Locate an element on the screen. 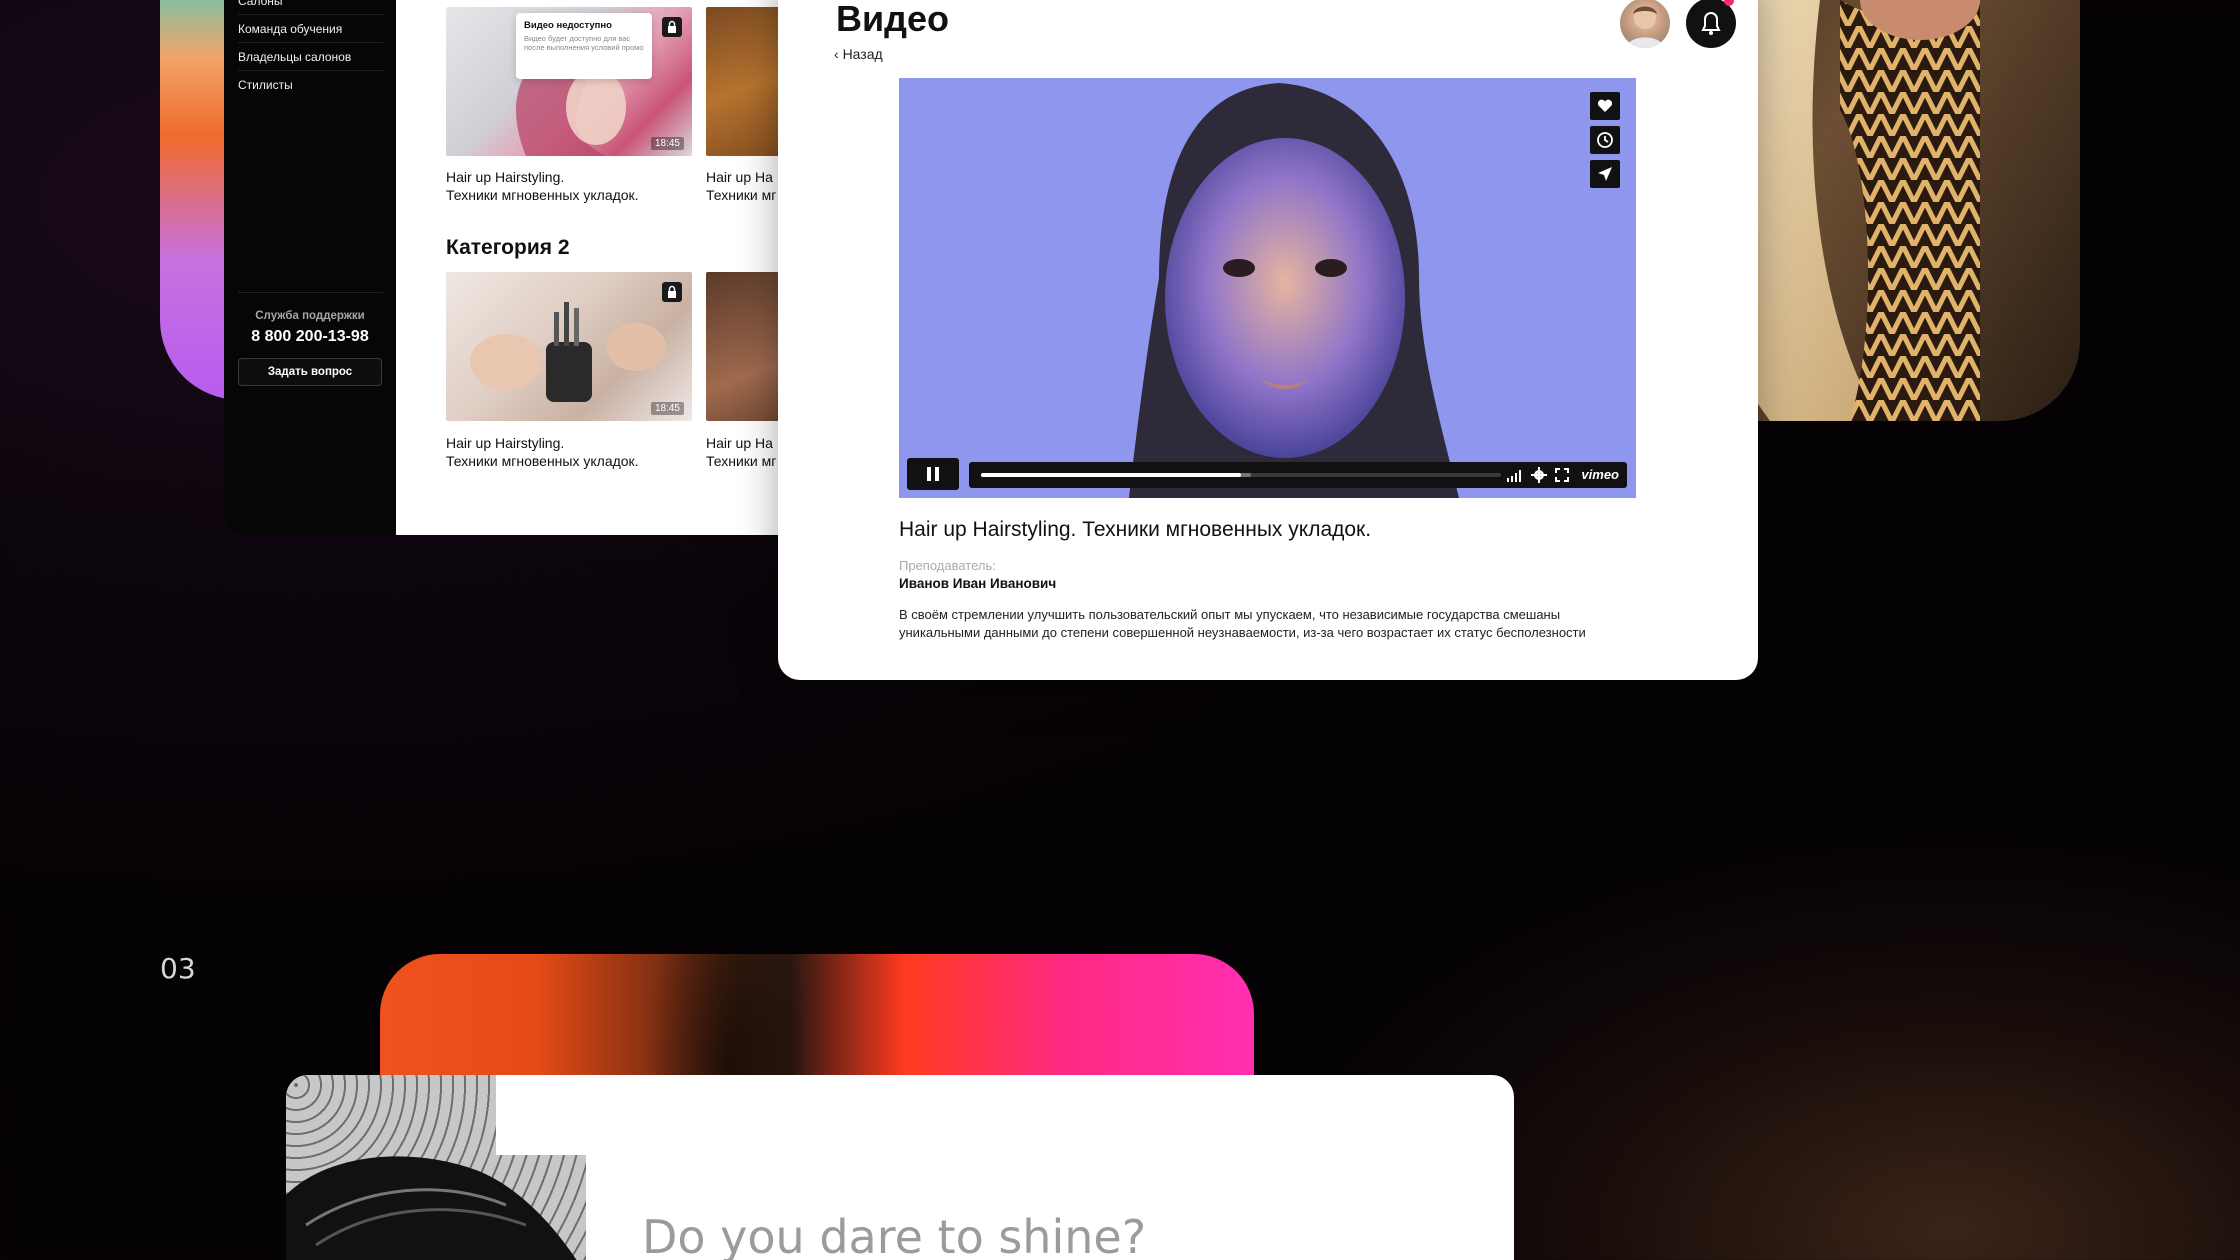  send-icon is located at coordinates (1605, 174).